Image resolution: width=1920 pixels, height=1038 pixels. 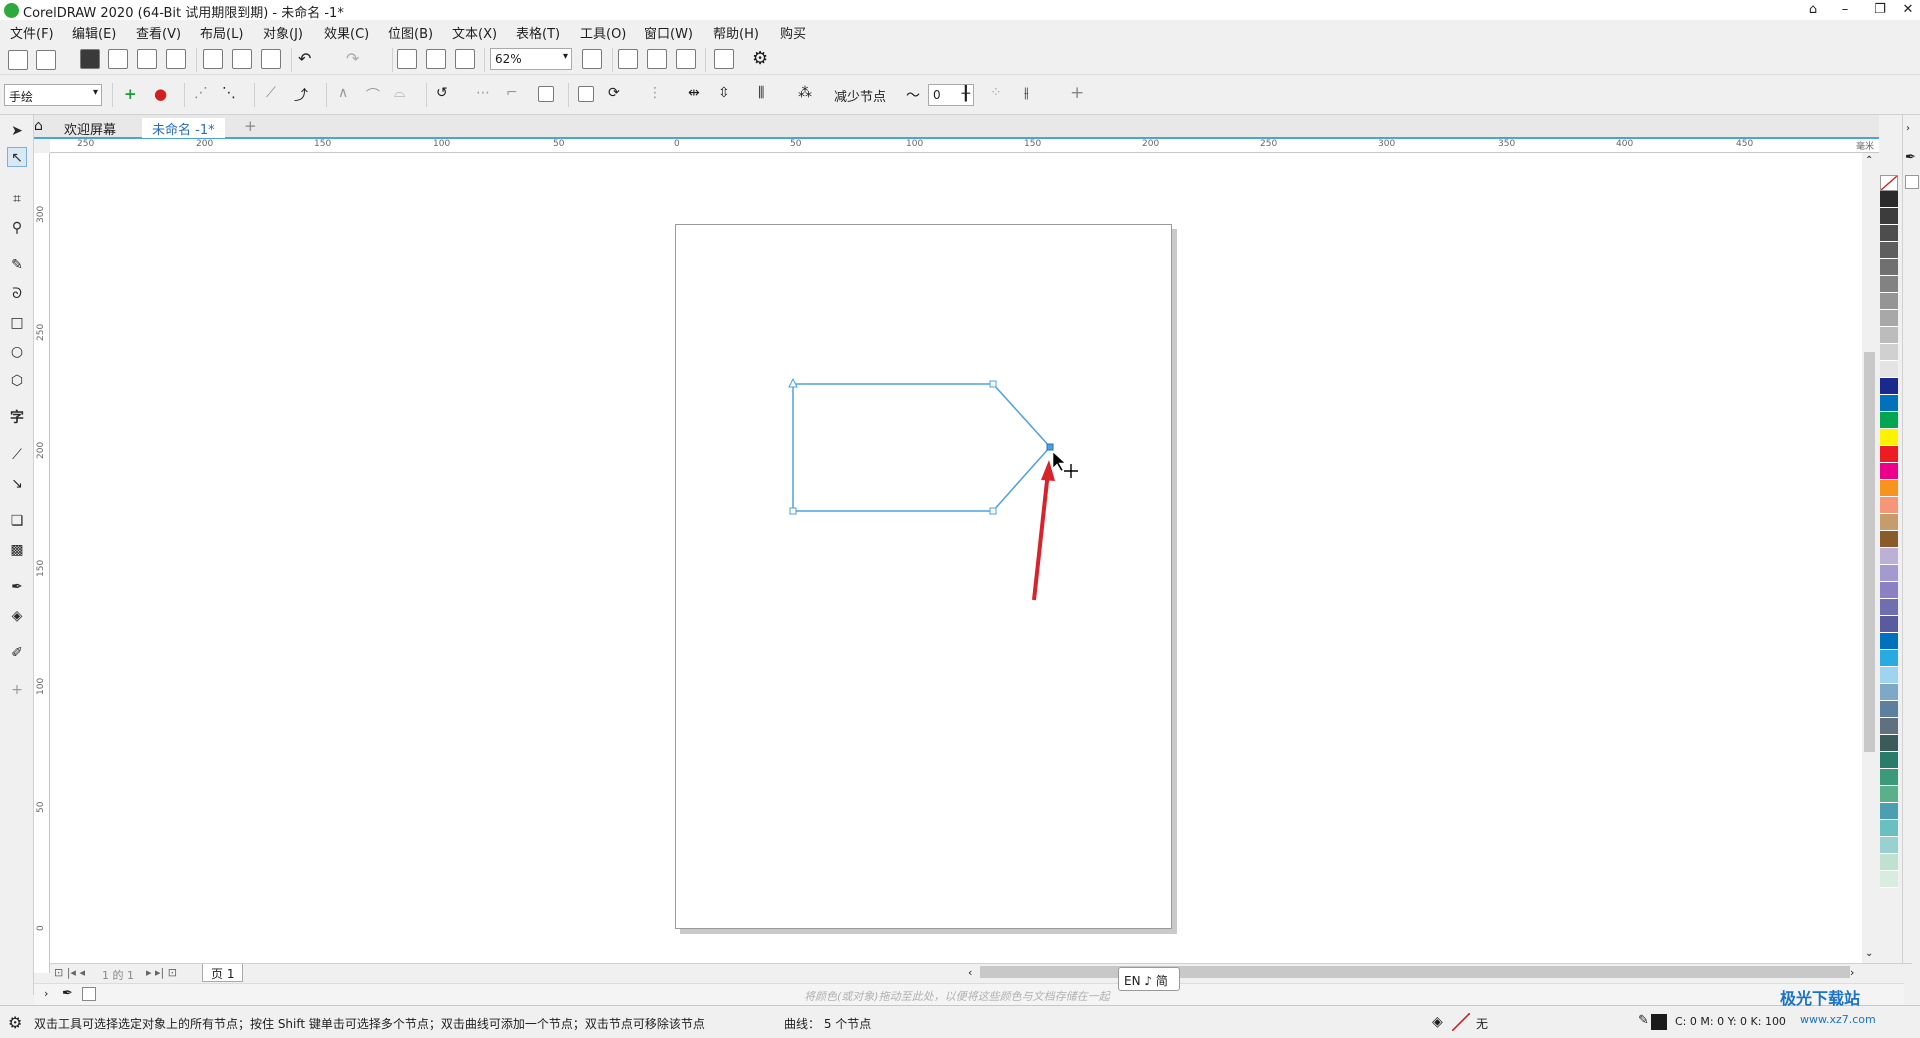 What do you see at coordinates (1838, 1019) in the screenshot?
I see `watermark-url: www.xz7.com` at bounding box center [1838, 1019].